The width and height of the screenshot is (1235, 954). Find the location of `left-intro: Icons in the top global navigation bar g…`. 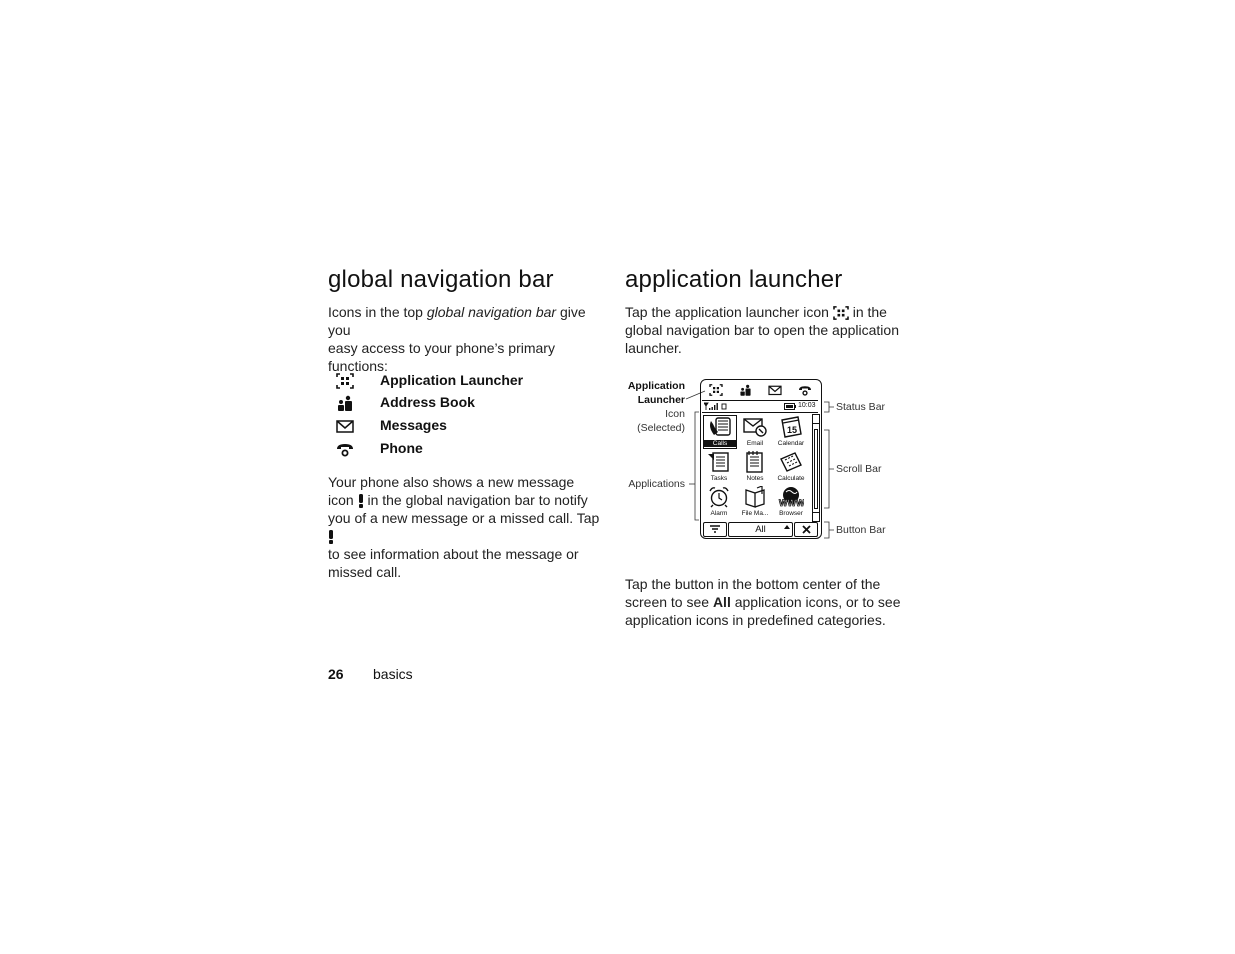

left-intro: Icons in the top global navigation bar g… is located at coordinates (468, 339).